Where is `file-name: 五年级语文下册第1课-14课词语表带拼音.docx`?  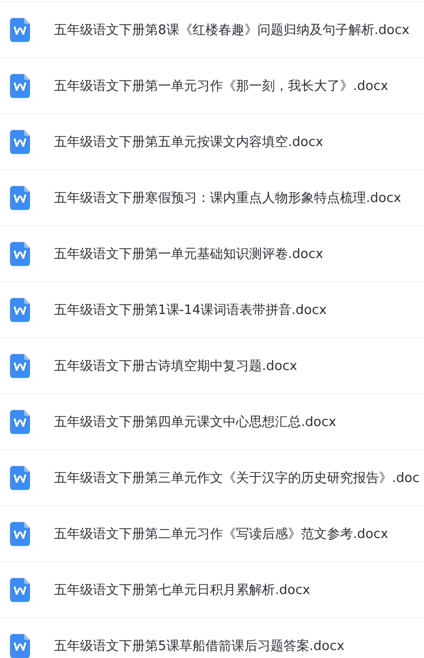 file-name: 五年级语文下册第1课-14课词语表带拼音.docx is located at coordinates (190, 309).